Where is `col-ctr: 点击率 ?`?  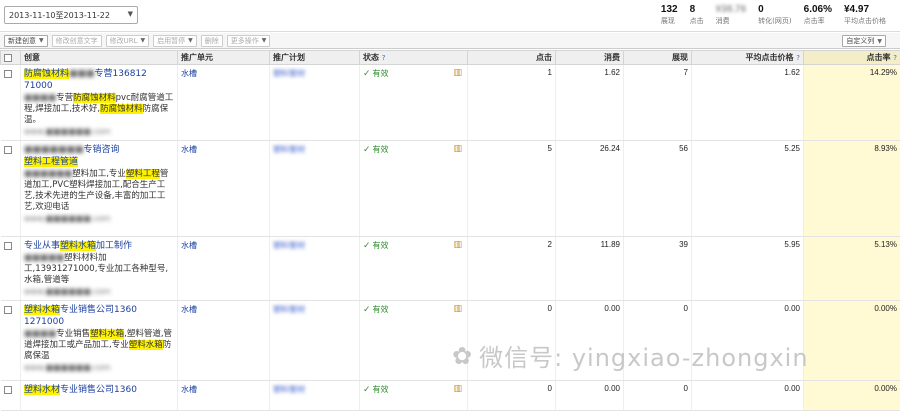 col-ctr: 点击率 ? is located at coordinates (852, 58).